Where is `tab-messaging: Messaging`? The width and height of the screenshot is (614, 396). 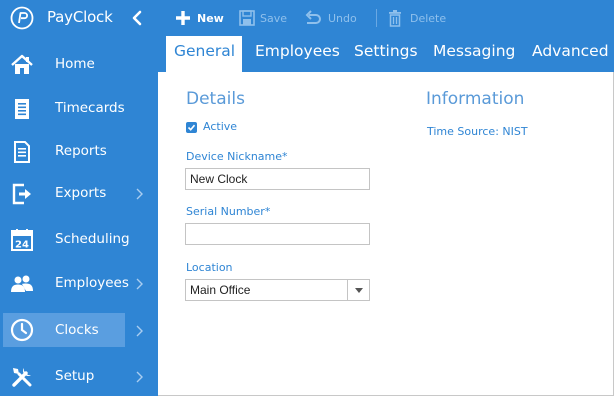 tab-messaging: Messaging is located at coordinates (474, 54).